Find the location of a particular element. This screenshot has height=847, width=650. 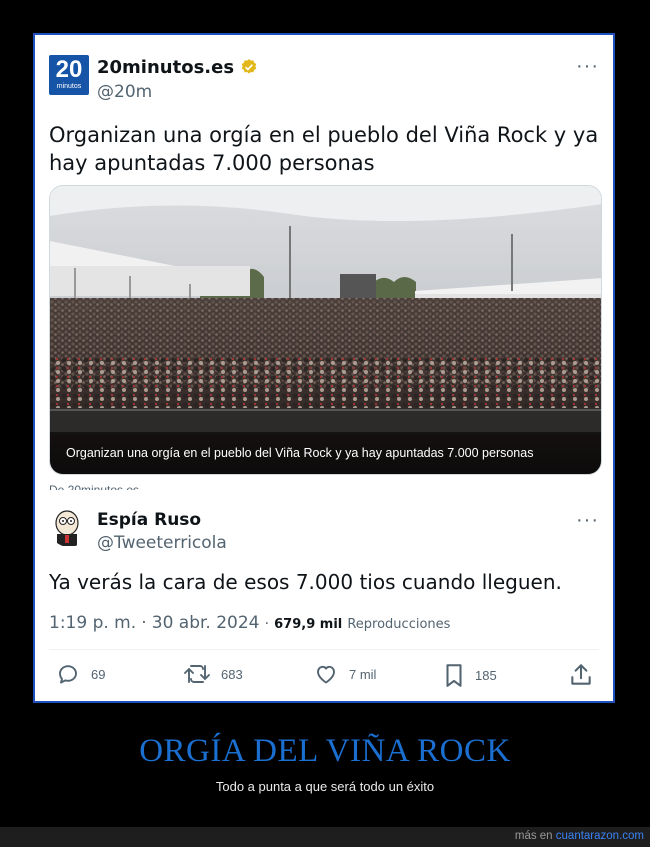

link-source: De 20minutos.es is located at coordinates (94, 485).